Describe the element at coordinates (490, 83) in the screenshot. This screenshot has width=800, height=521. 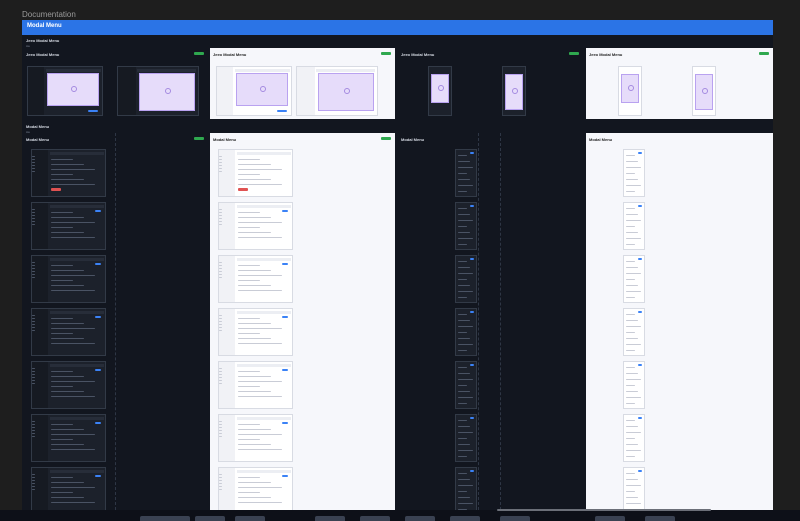
I see `frame-jeeo-dark-mobile: Jeeo Modal Menu` at that location.